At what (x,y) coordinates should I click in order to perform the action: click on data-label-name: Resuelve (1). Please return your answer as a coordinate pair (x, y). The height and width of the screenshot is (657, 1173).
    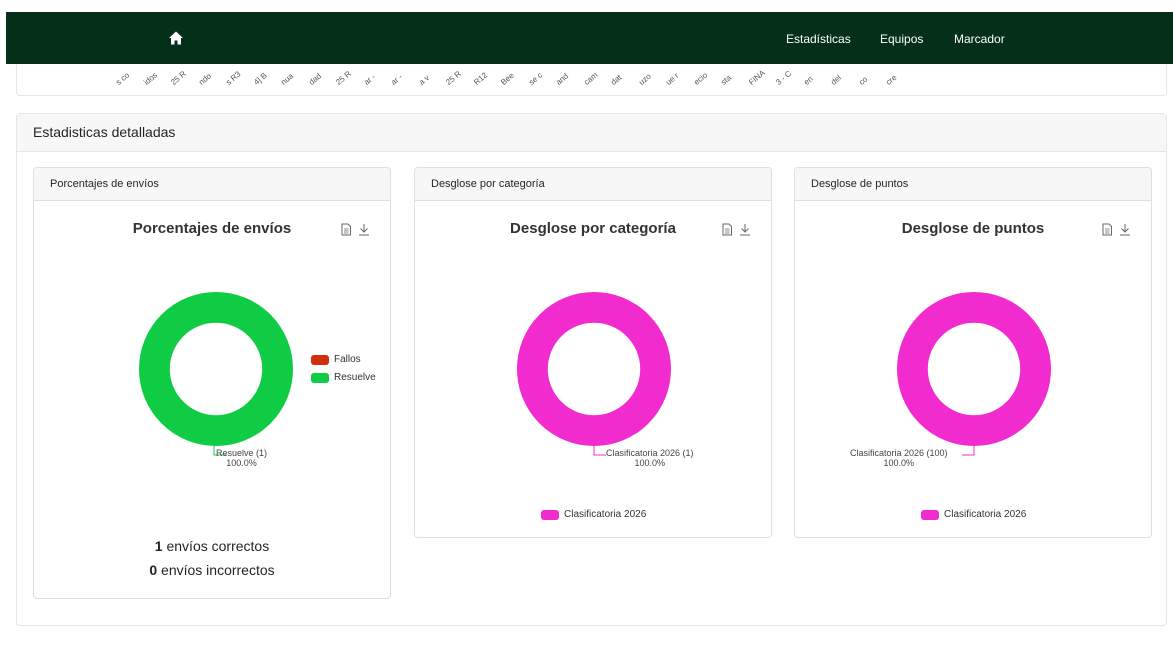
    Looking at the image, I should click on (242, 453).